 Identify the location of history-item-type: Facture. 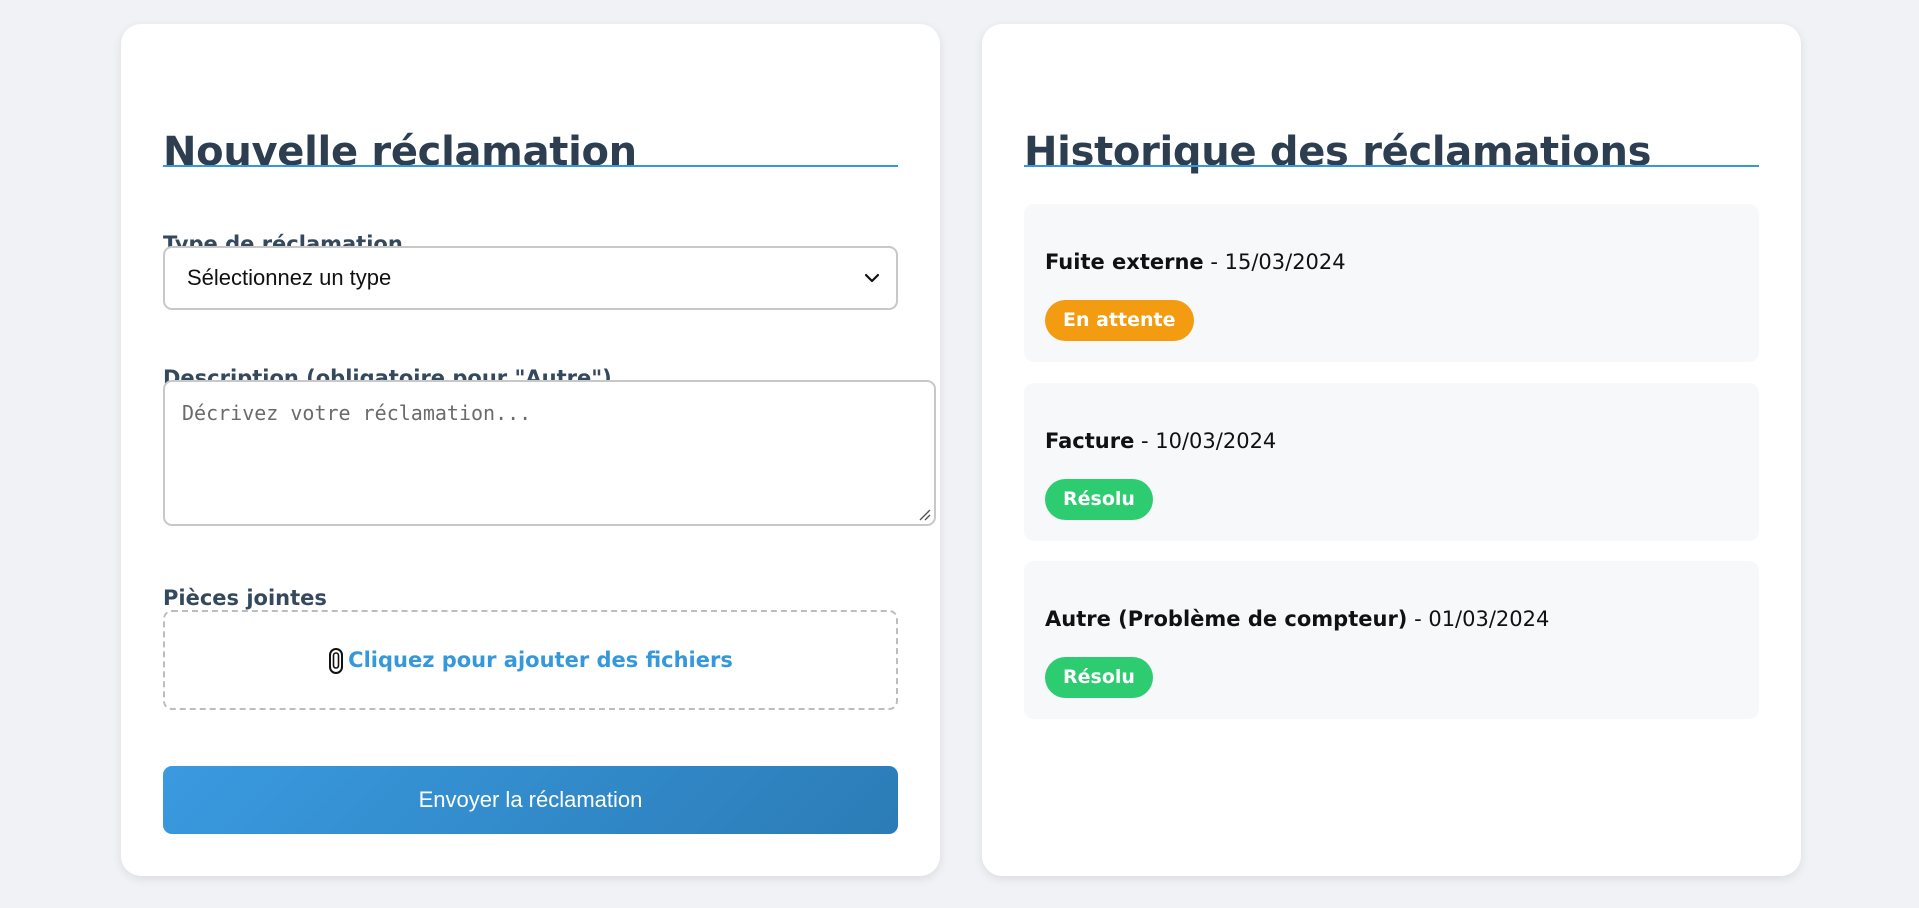
(1090, 441).